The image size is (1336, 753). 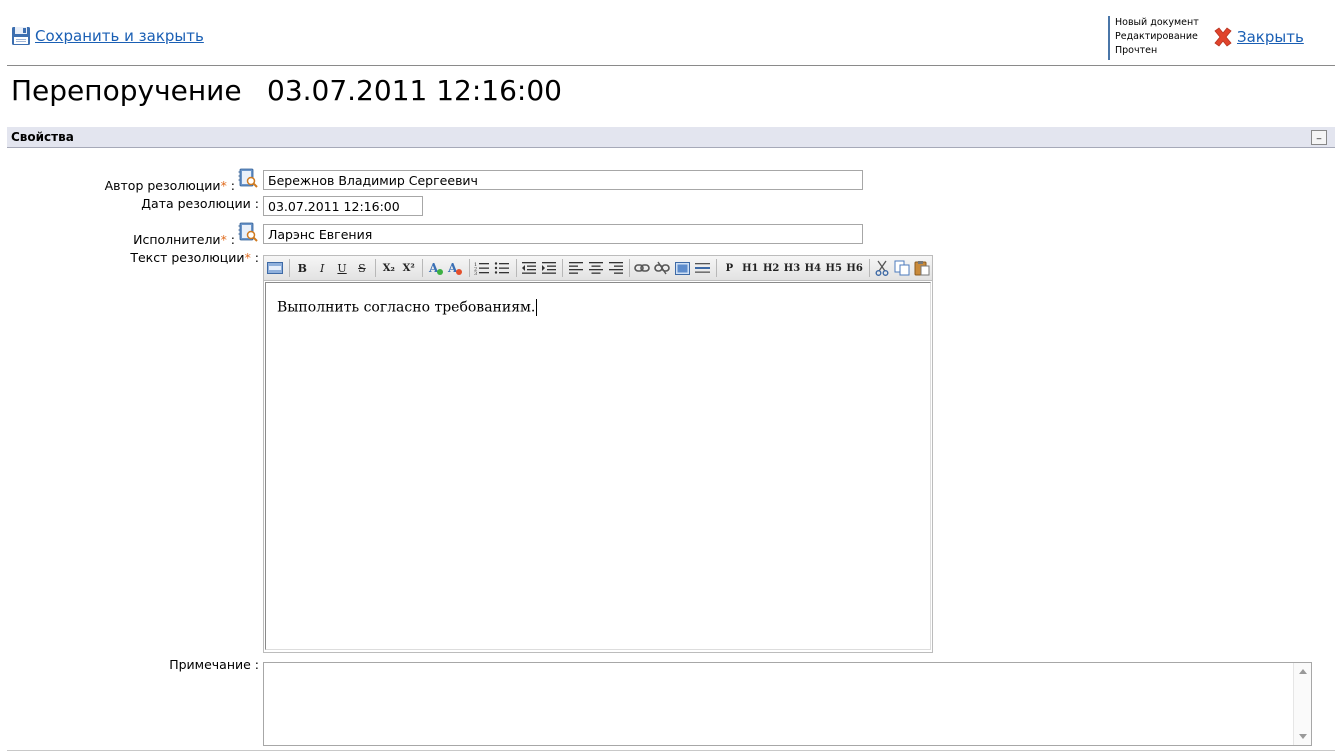 I want to click on align-center-icon, so click(x=595, y=268).